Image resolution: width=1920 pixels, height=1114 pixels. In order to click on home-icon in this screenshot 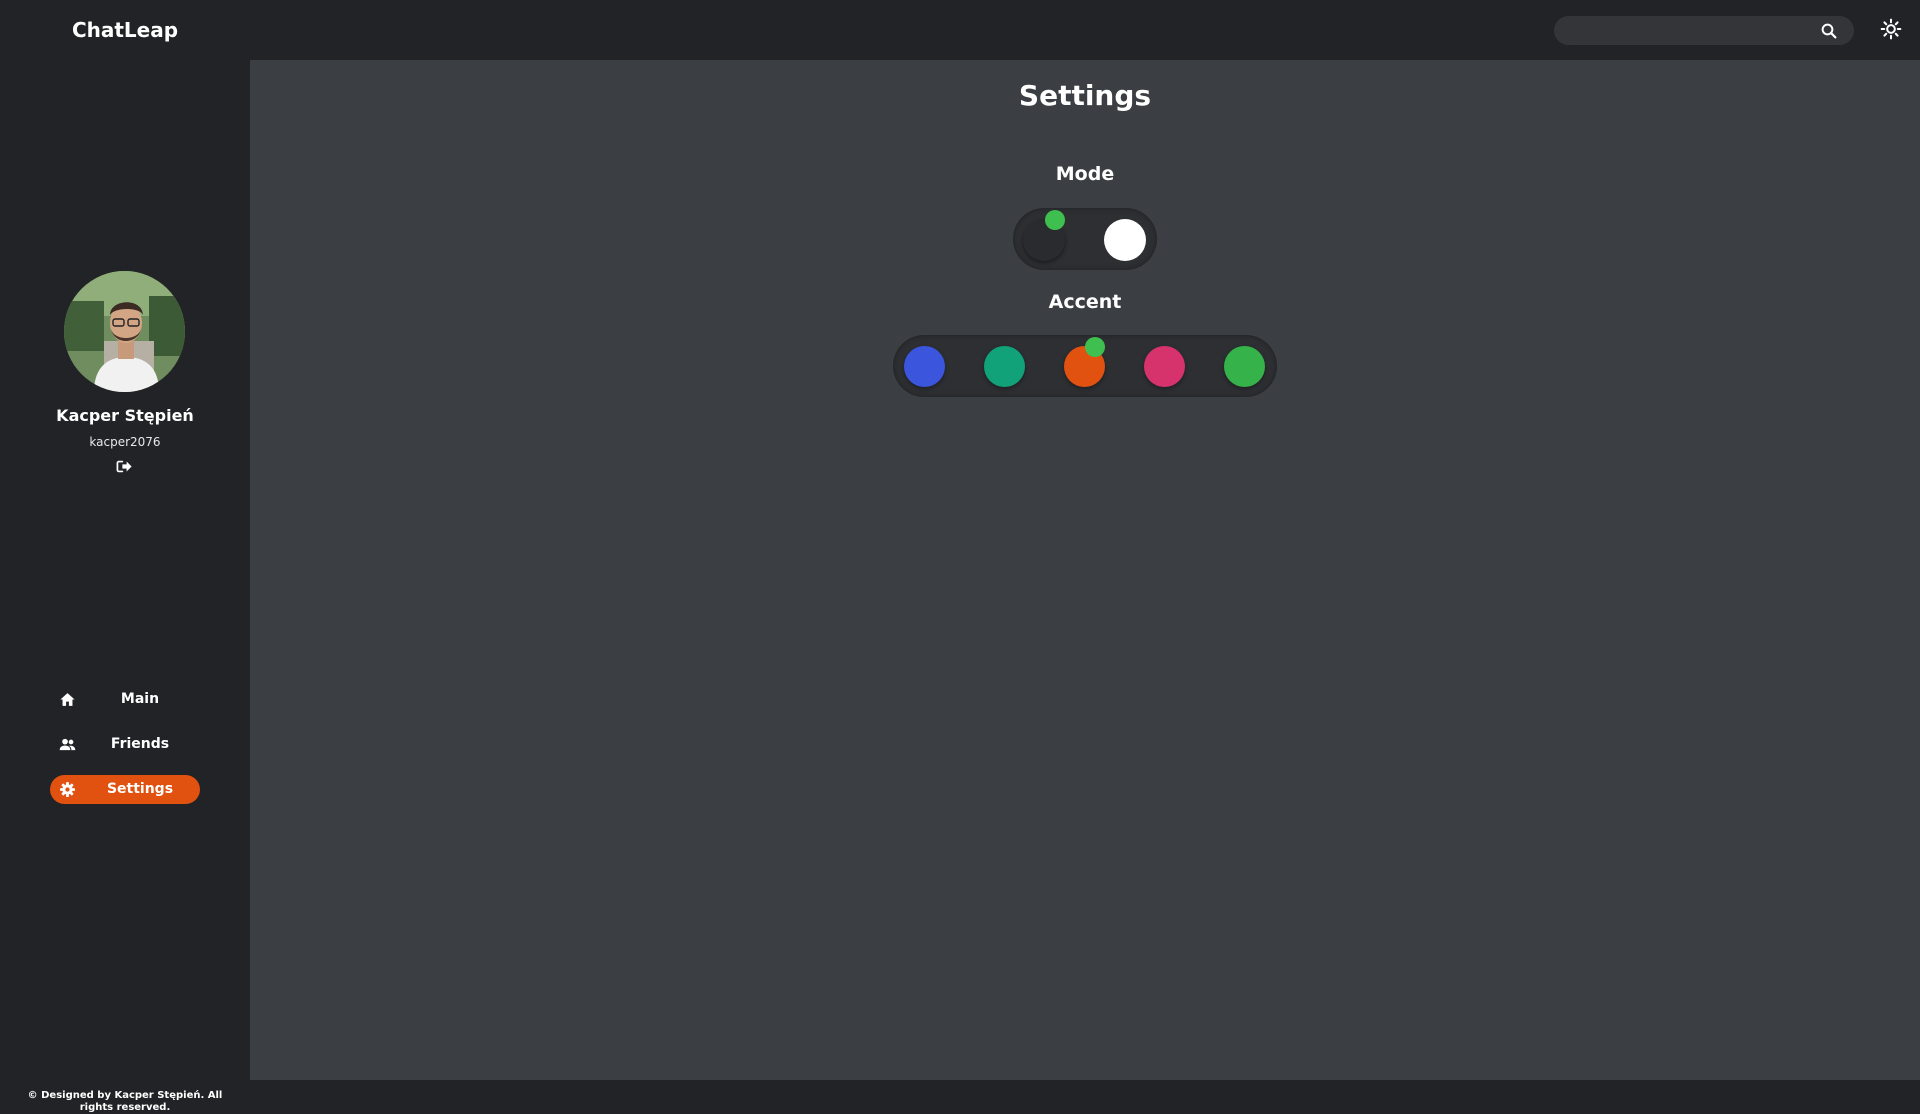, I will do `click(67, 699)`.